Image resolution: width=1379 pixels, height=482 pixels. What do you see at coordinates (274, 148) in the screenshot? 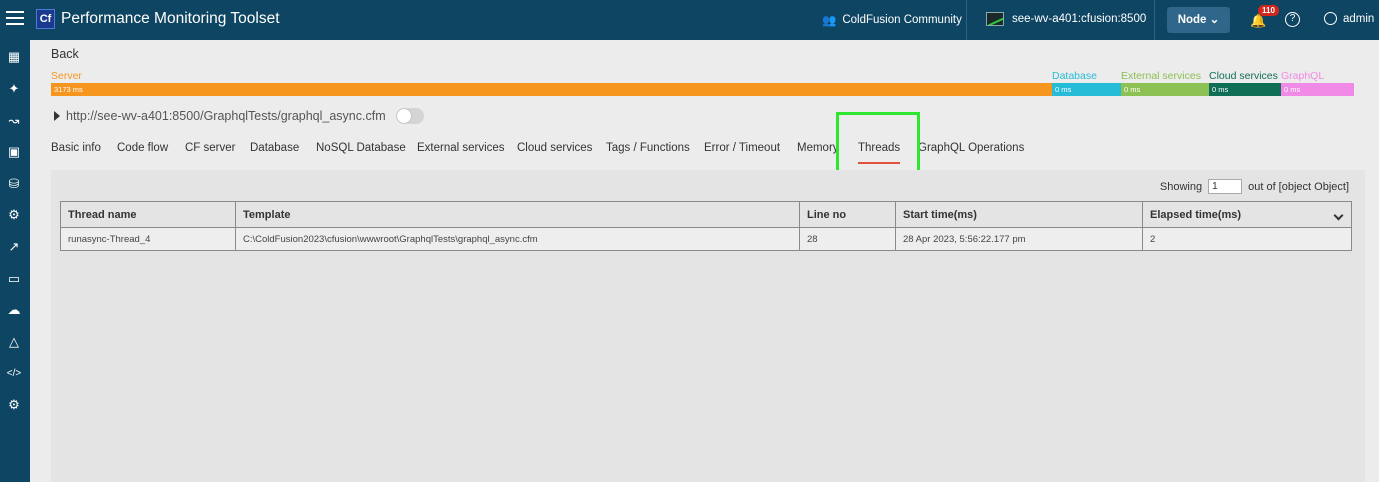
I see `tab-database: Database` at bounding box center [274, 148].